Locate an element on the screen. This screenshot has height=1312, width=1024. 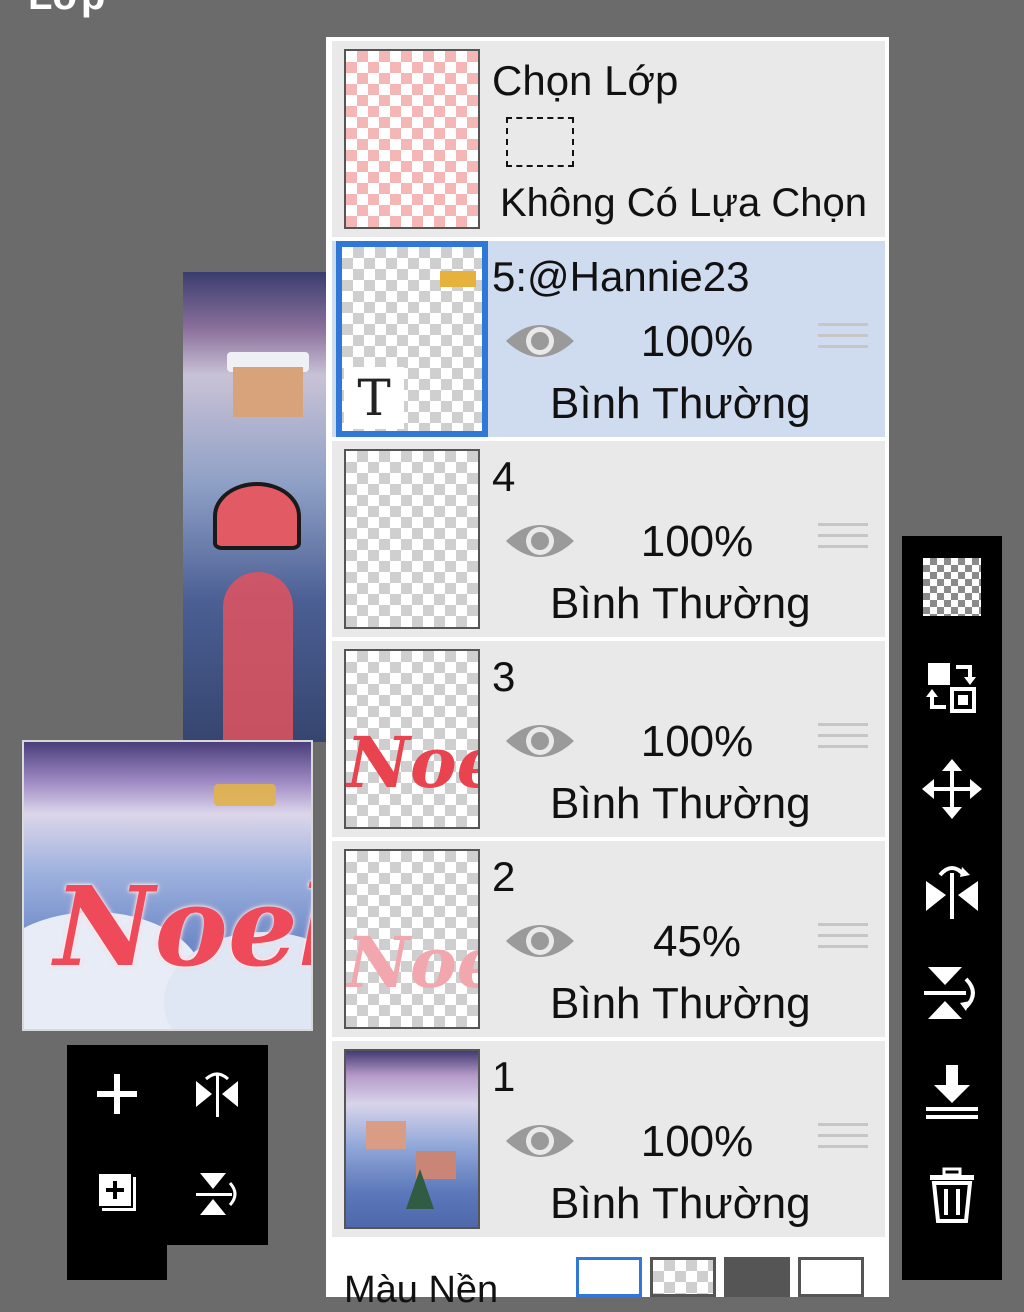
layer-row-1: 1 100% Bình Thường is located at coordinates (608, 1139).